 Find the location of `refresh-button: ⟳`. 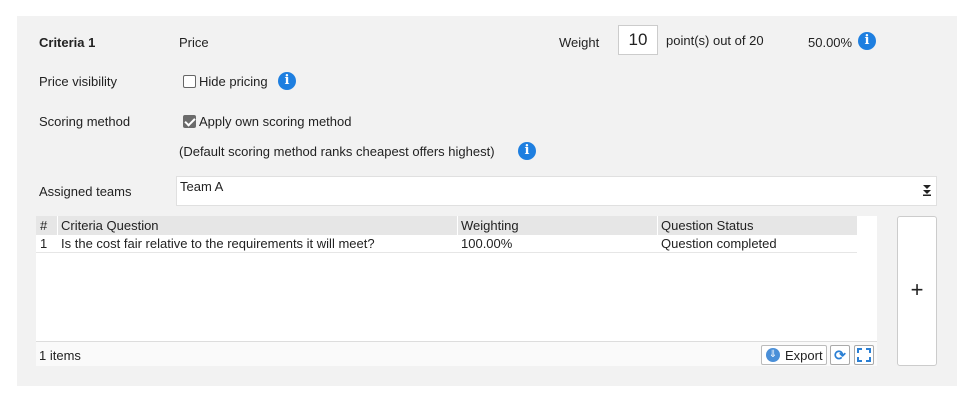

refresh-button: ⟳ is located at coordinates (840, 355).